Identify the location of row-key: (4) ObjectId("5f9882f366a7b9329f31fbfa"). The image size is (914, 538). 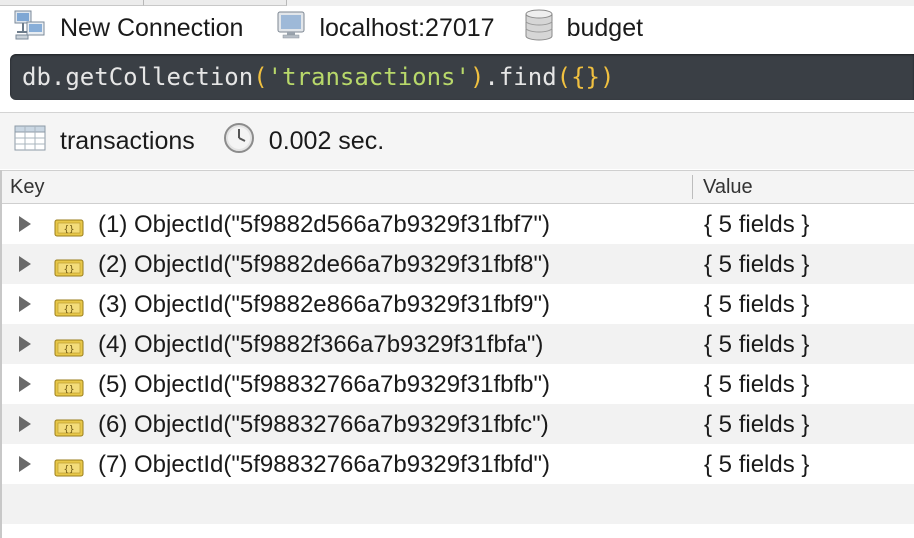
(321, 344).